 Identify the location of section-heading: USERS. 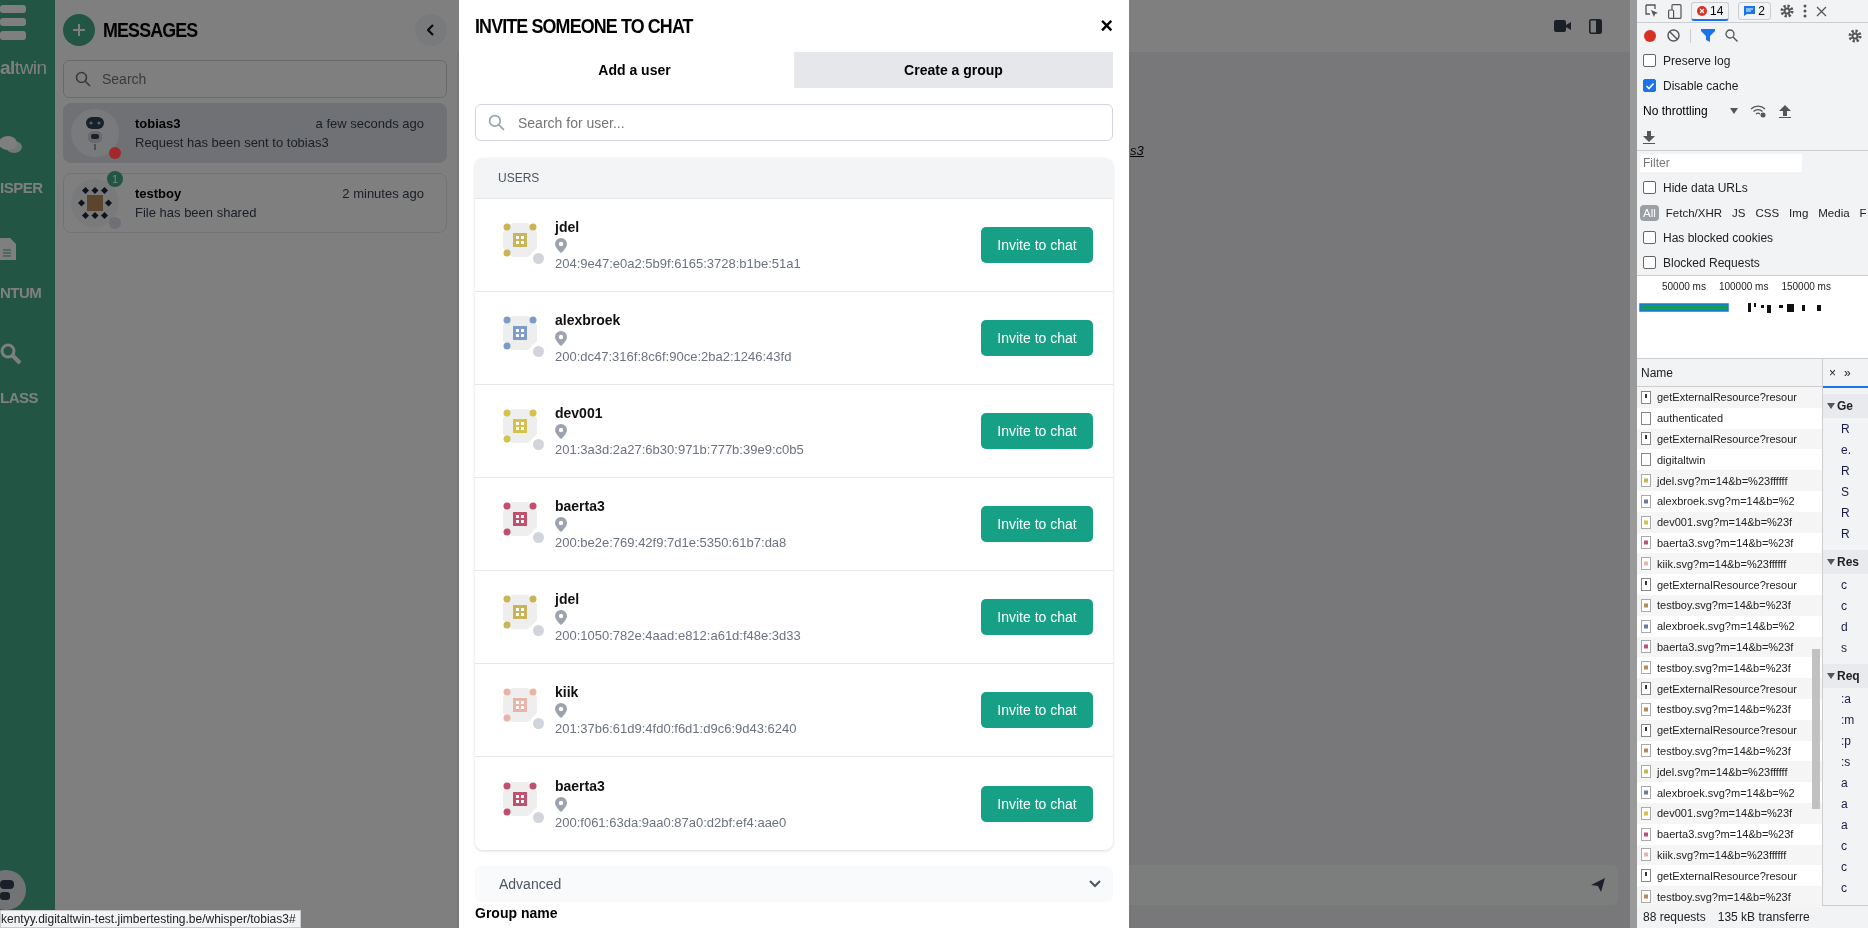
(519, 178).